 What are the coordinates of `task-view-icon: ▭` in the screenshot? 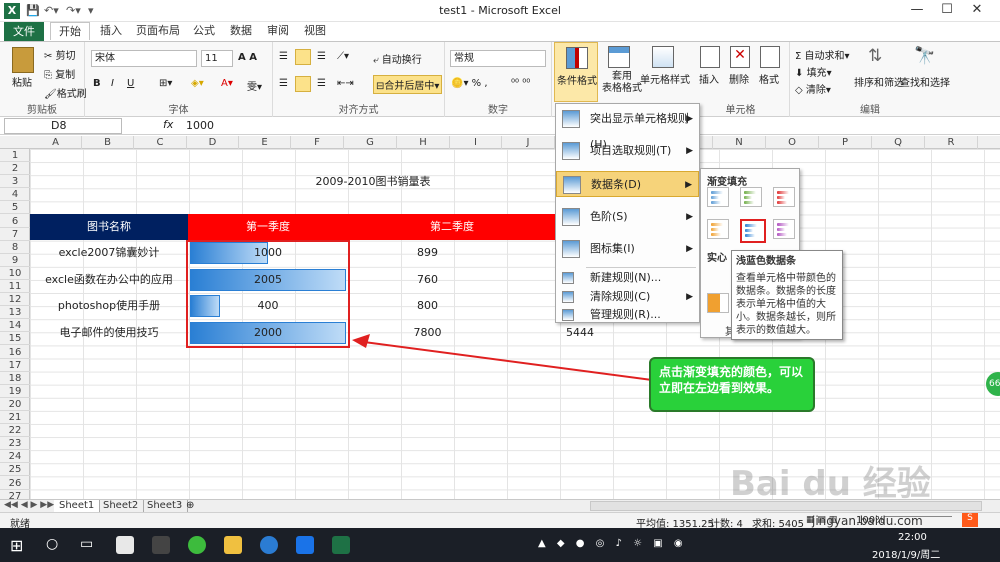 It's located at (86, 544).